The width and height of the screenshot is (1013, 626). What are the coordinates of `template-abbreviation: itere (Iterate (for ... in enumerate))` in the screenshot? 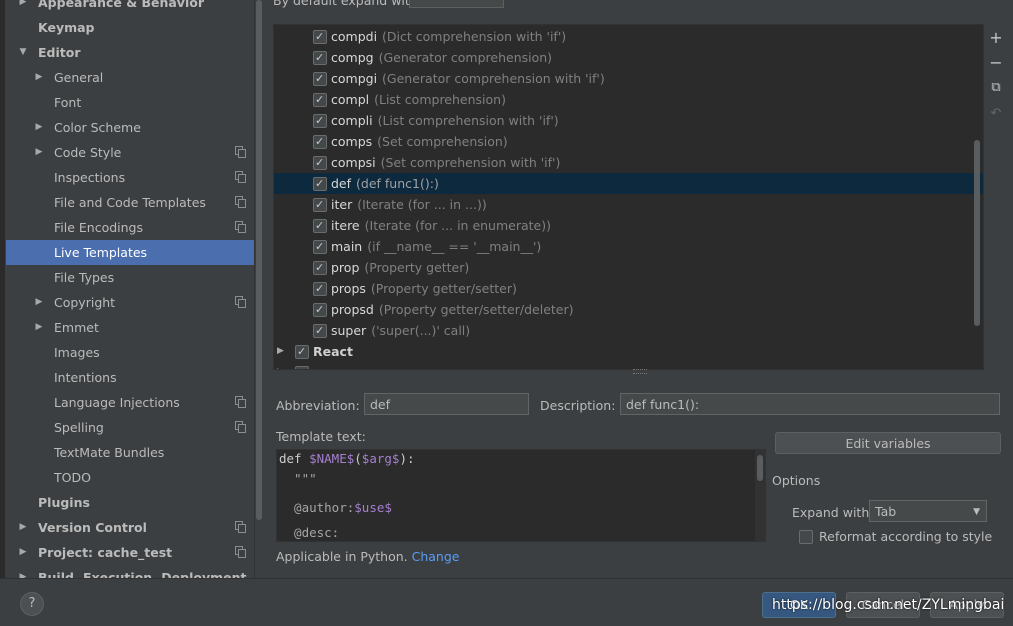 It's located at (441, 225).